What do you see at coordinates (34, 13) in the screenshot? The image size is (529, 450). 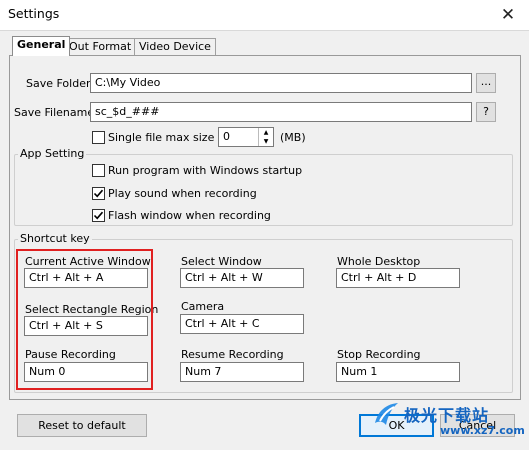 I see `window-title: Settings` at bounding box center [34, 13].